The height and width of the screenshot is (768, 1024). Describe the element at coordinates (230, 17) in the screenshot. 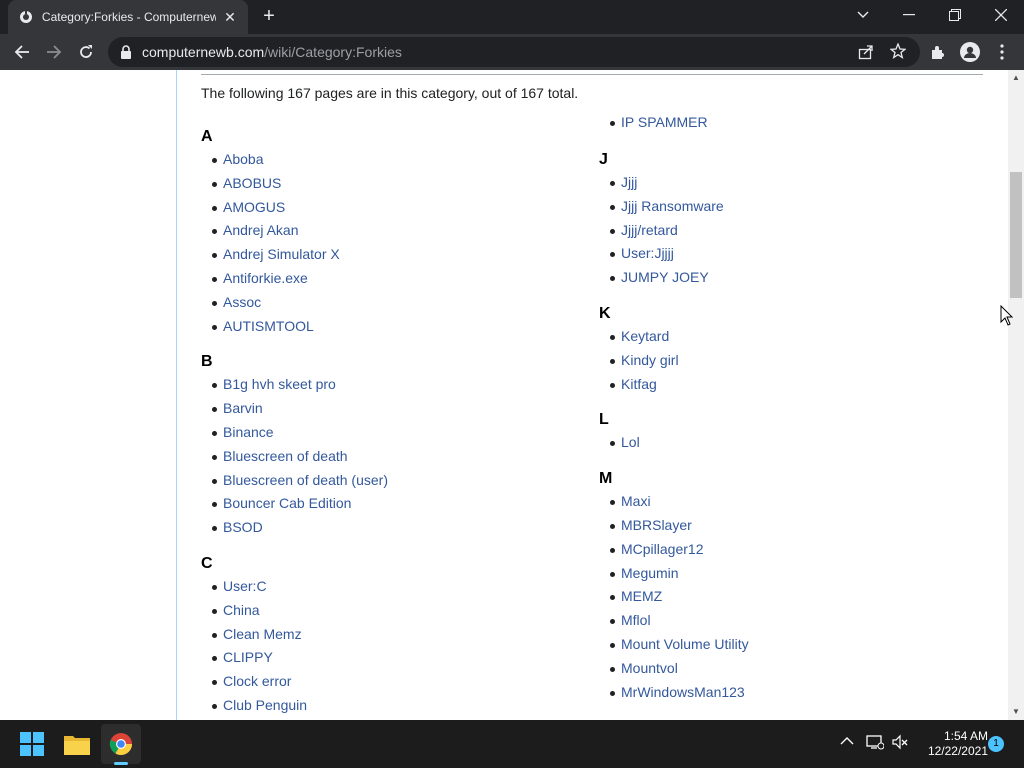

I see `tab-close-icon: ✕` at that location.